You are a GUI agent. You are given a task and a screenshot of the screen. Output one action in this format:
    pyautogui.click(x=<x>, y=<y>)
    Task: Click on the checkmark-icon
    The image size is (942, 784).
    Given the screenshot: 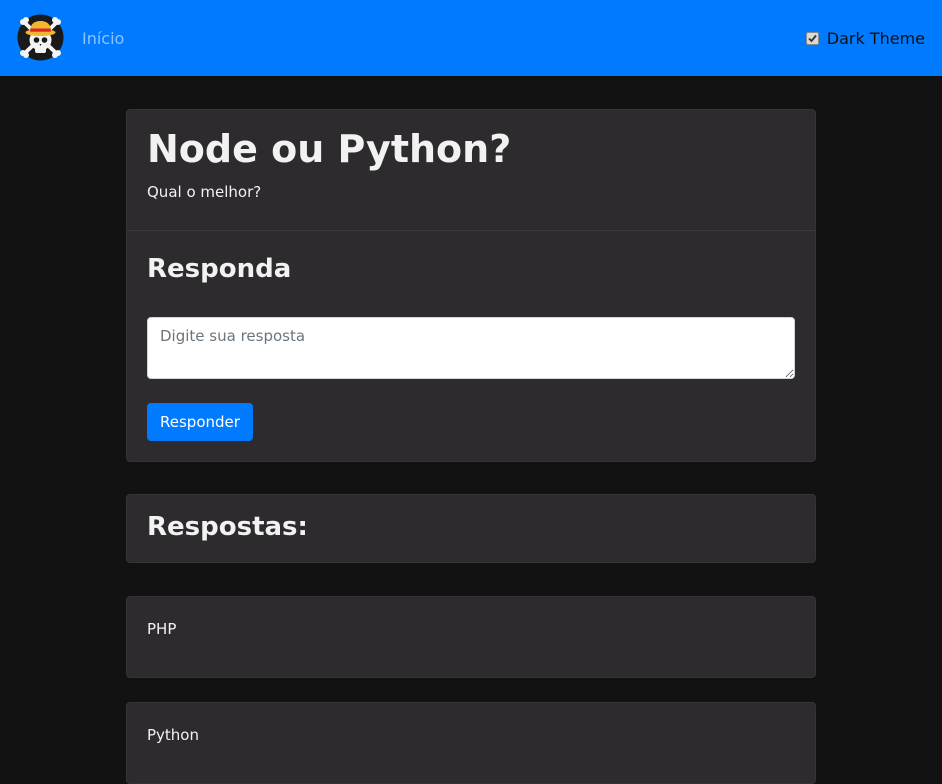 What is the action you would take?
    pyautogui.click(x=812, y=38)
    